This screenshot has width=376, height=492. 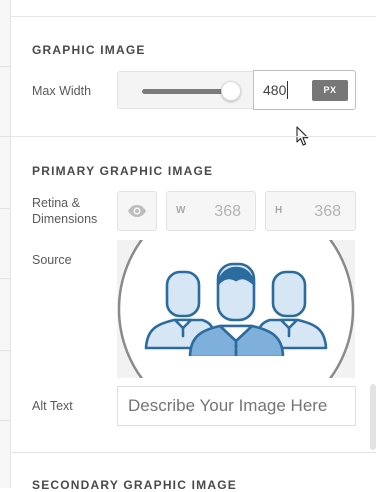 What do you see at coordinates (65, 211) in the screenshot?
I see `retina-dimensions-label: Retina & Dimensions` at bounding box center [65, 211].